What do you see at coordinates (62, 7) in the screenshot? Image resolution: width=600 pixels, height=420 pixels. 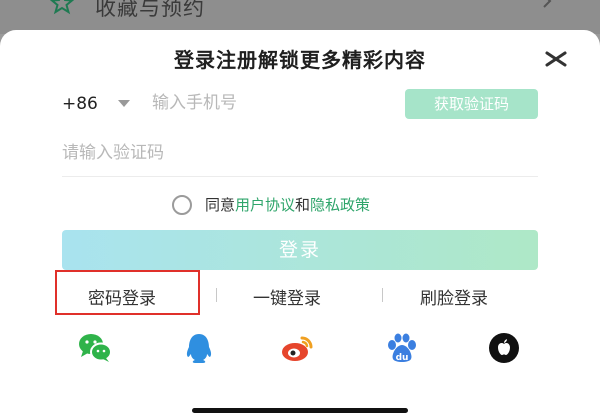 I see `star-outline-icon` at bounding box center [62, 7].